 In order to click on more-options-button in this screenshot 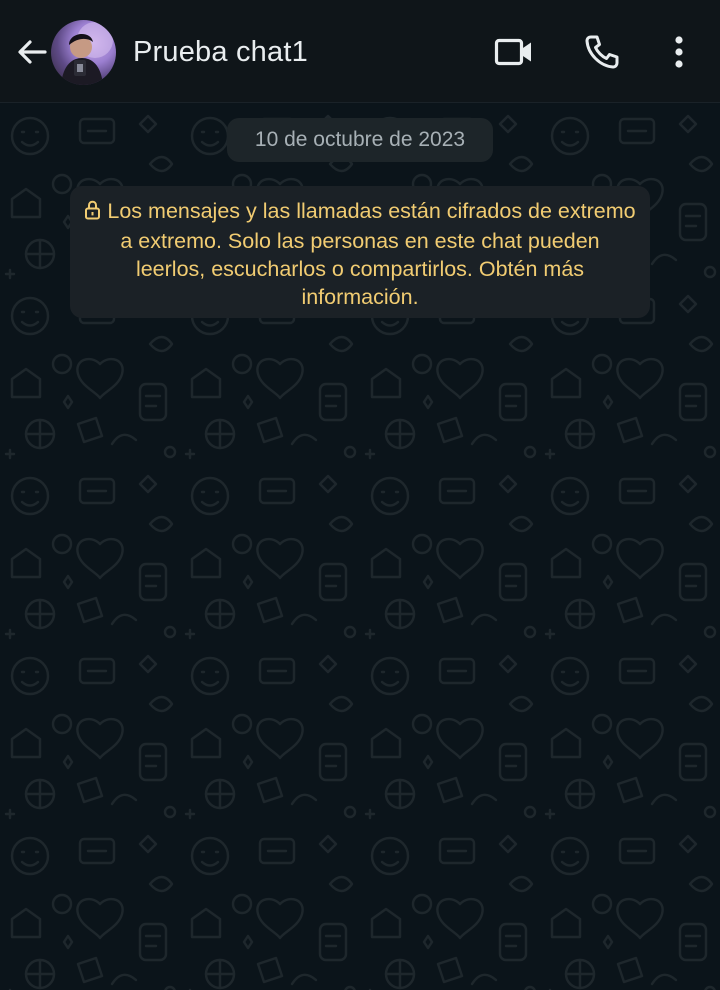, I will do `click(679, 52)`.